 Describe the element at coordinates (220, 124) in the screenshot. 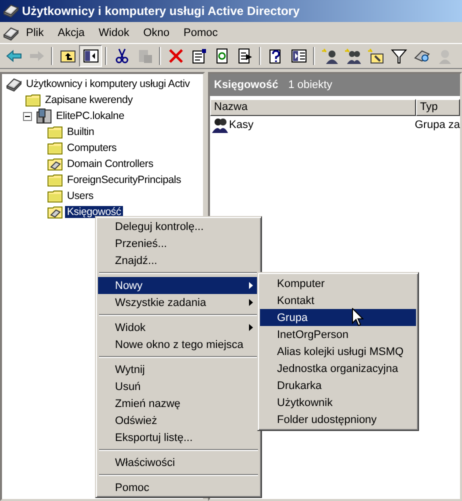

I see `user-group-icon` at that location.